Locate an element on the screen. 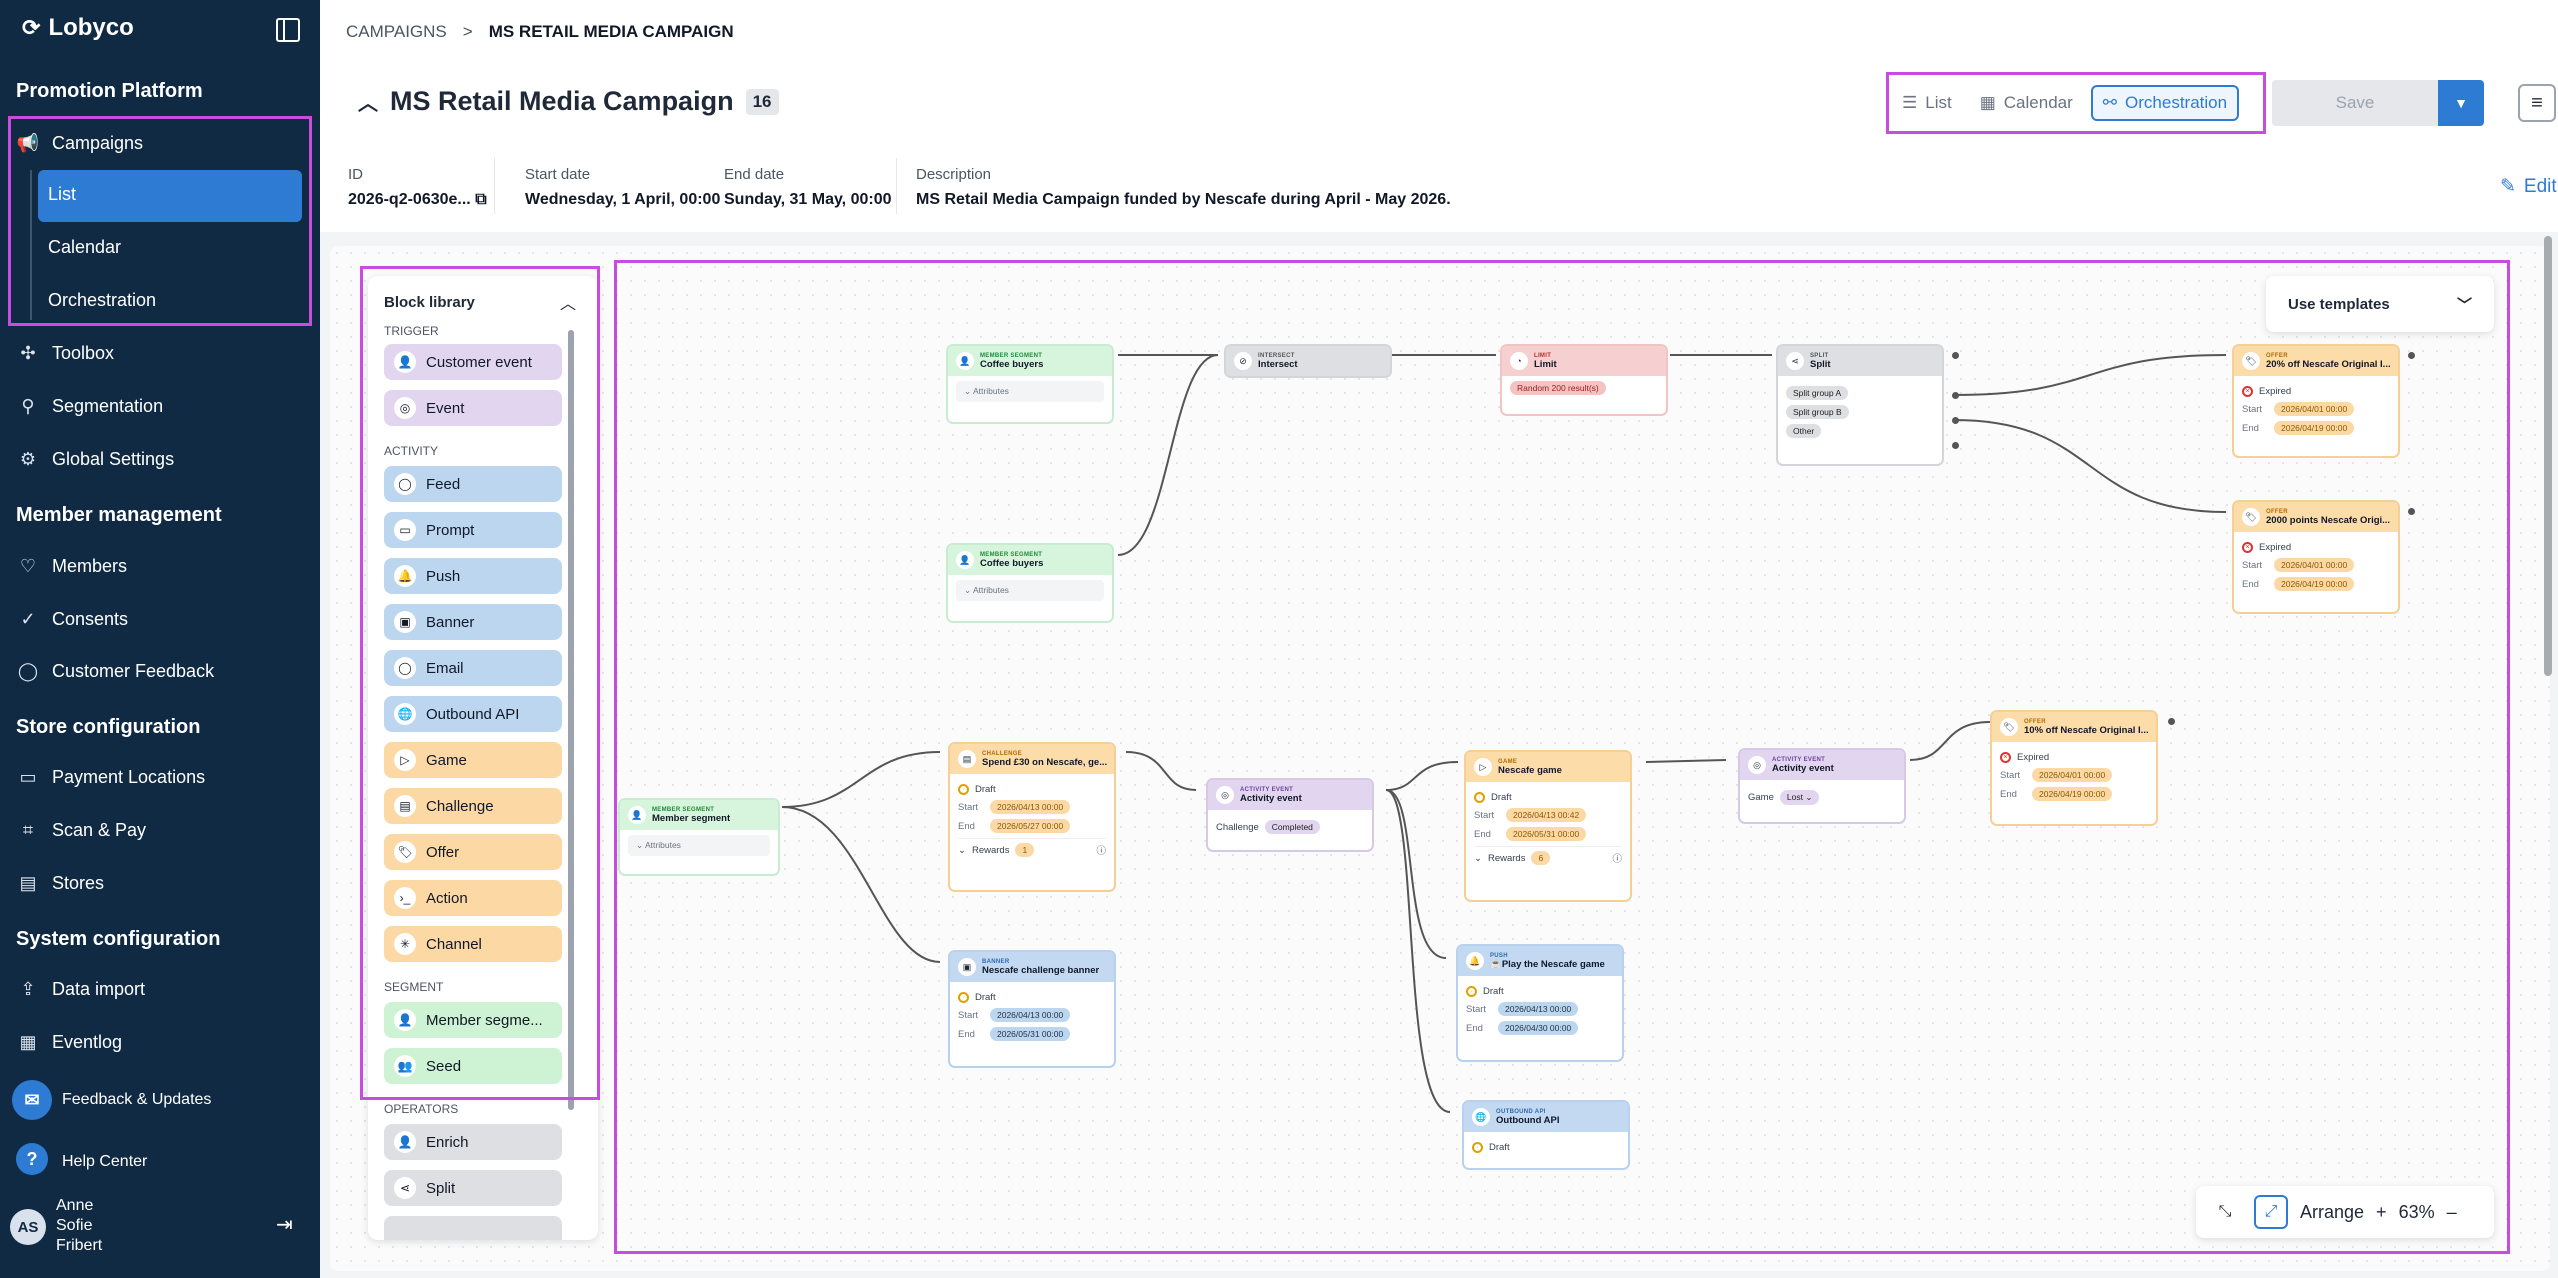 The image size is (2558, 1278). block-prompt: ▭ Prompt is located at coordinates (473, 530).